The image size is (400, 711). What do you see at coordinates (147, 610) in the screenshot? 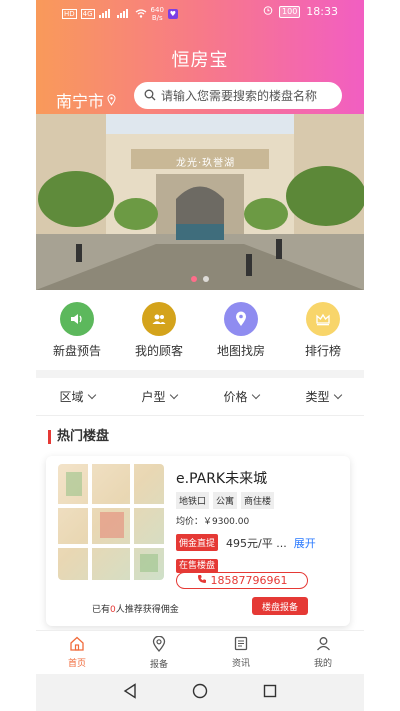
I see `recommend-suffix: 人推荐获得佣金` at bounding box center [147, 610].